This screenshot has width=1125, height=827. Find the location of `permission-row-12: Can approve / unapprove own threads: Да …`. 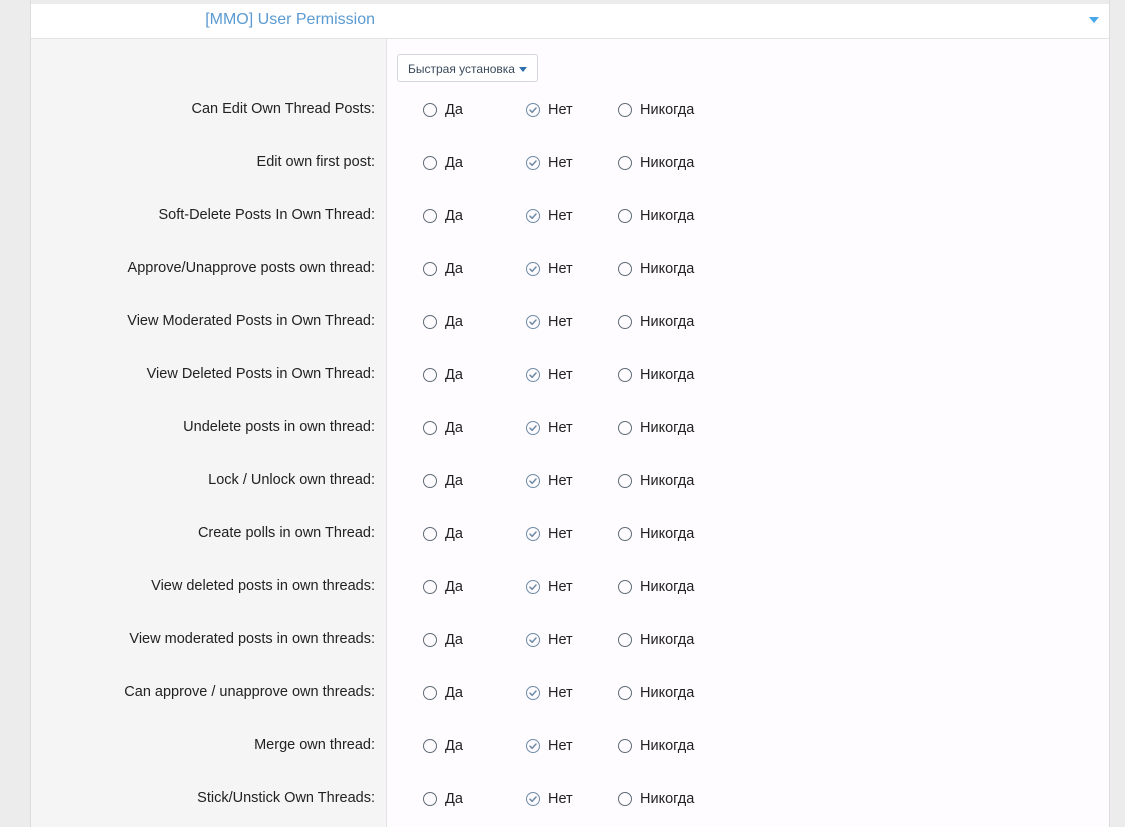

permission-row-12: Can approve / unapprove own threads: Да … is located at coordinates (570, 692).